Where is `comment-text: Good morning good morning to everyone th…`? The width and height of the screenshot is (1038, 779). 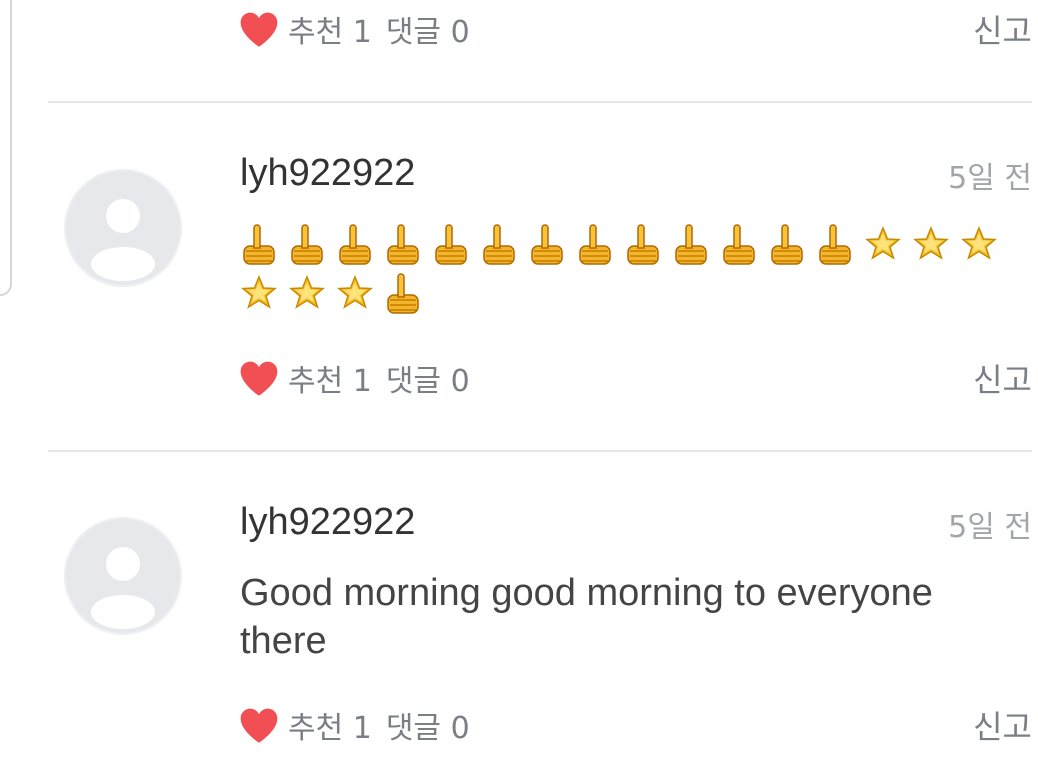 comment-text: Good morning good morning to everyone th… is located at coordinates (586, 617).